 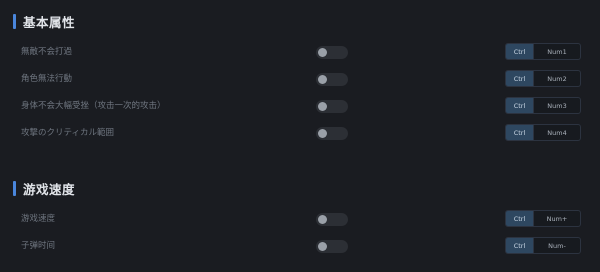 I want to click on cheat-row: 角色無法行動 Ctrl Num2, so click(x=300, y=79).